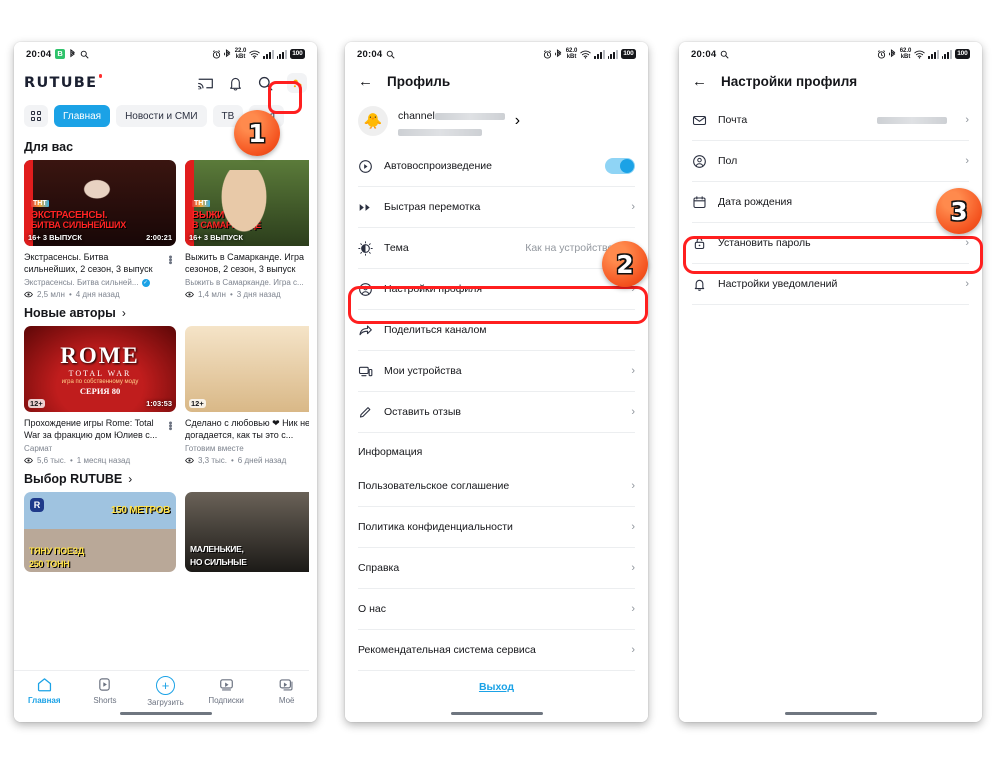 This screenshot has height=768, width=998. Describe the element at coordinates (251, 369) in the screenshot. I see `video-thumbnail: 12+` at that location.